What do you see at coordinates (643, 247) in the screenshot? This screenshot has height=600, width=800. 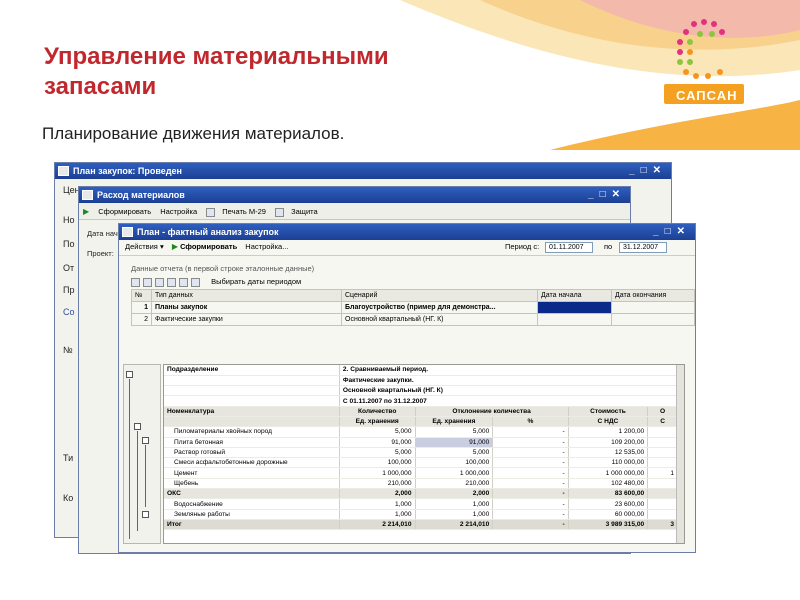 I see `date-to-field: 31.12.2007` at bounding box center [643, 247].